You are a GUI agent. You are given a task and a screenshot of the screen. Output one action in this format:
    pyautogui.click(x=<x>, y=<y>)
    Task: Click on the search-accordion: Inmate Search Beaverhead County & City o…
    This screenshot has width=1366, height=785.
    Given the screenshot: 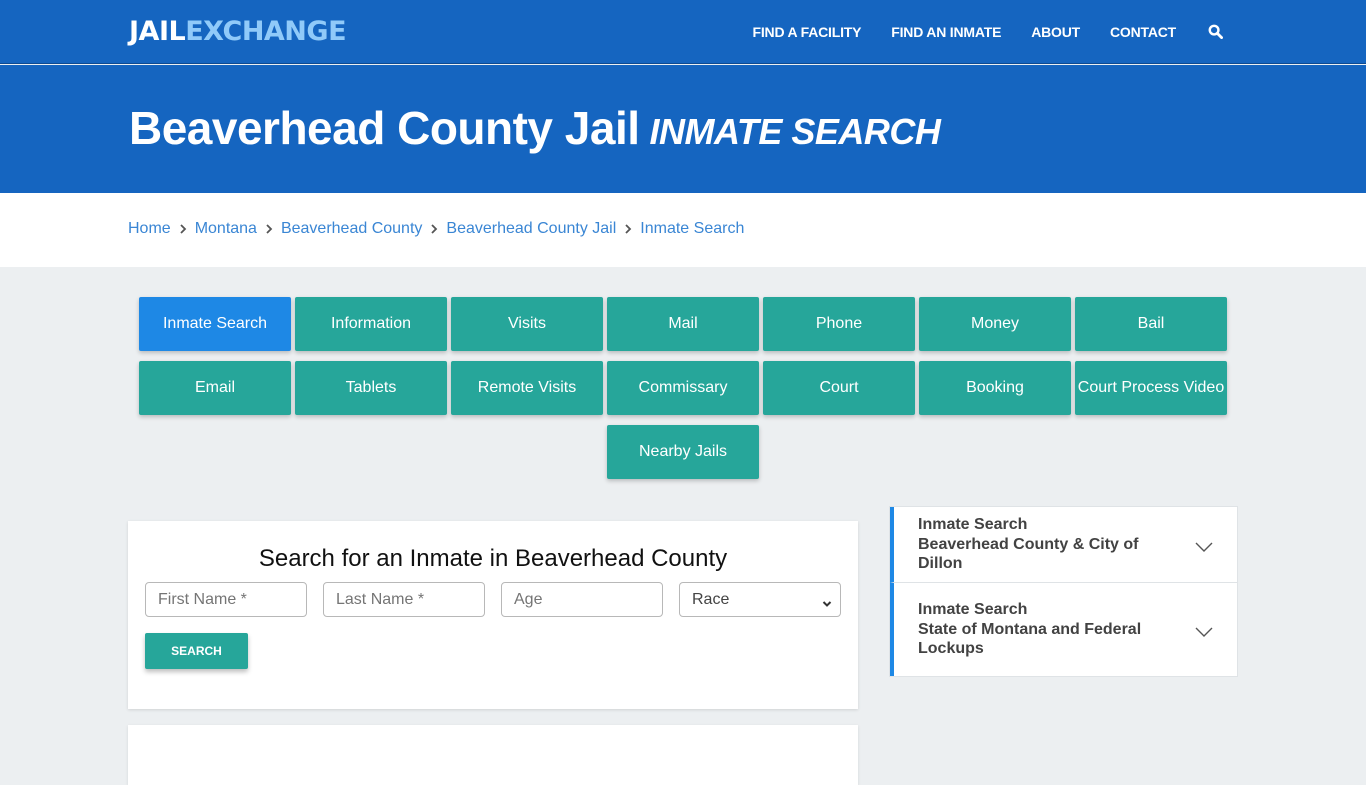 What is the action you would take?
    pyautogui.click(x=1063, y=591)
    